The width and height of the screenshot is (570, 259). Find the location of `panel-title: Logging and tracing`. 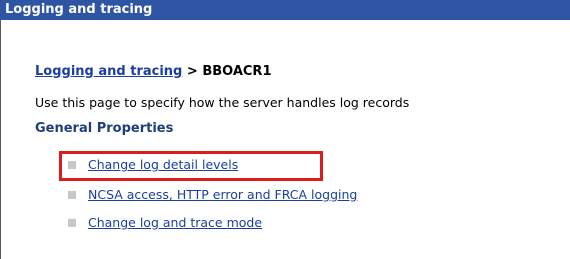

panel-title: Logging and tracing is located at coordinates (79, 9).